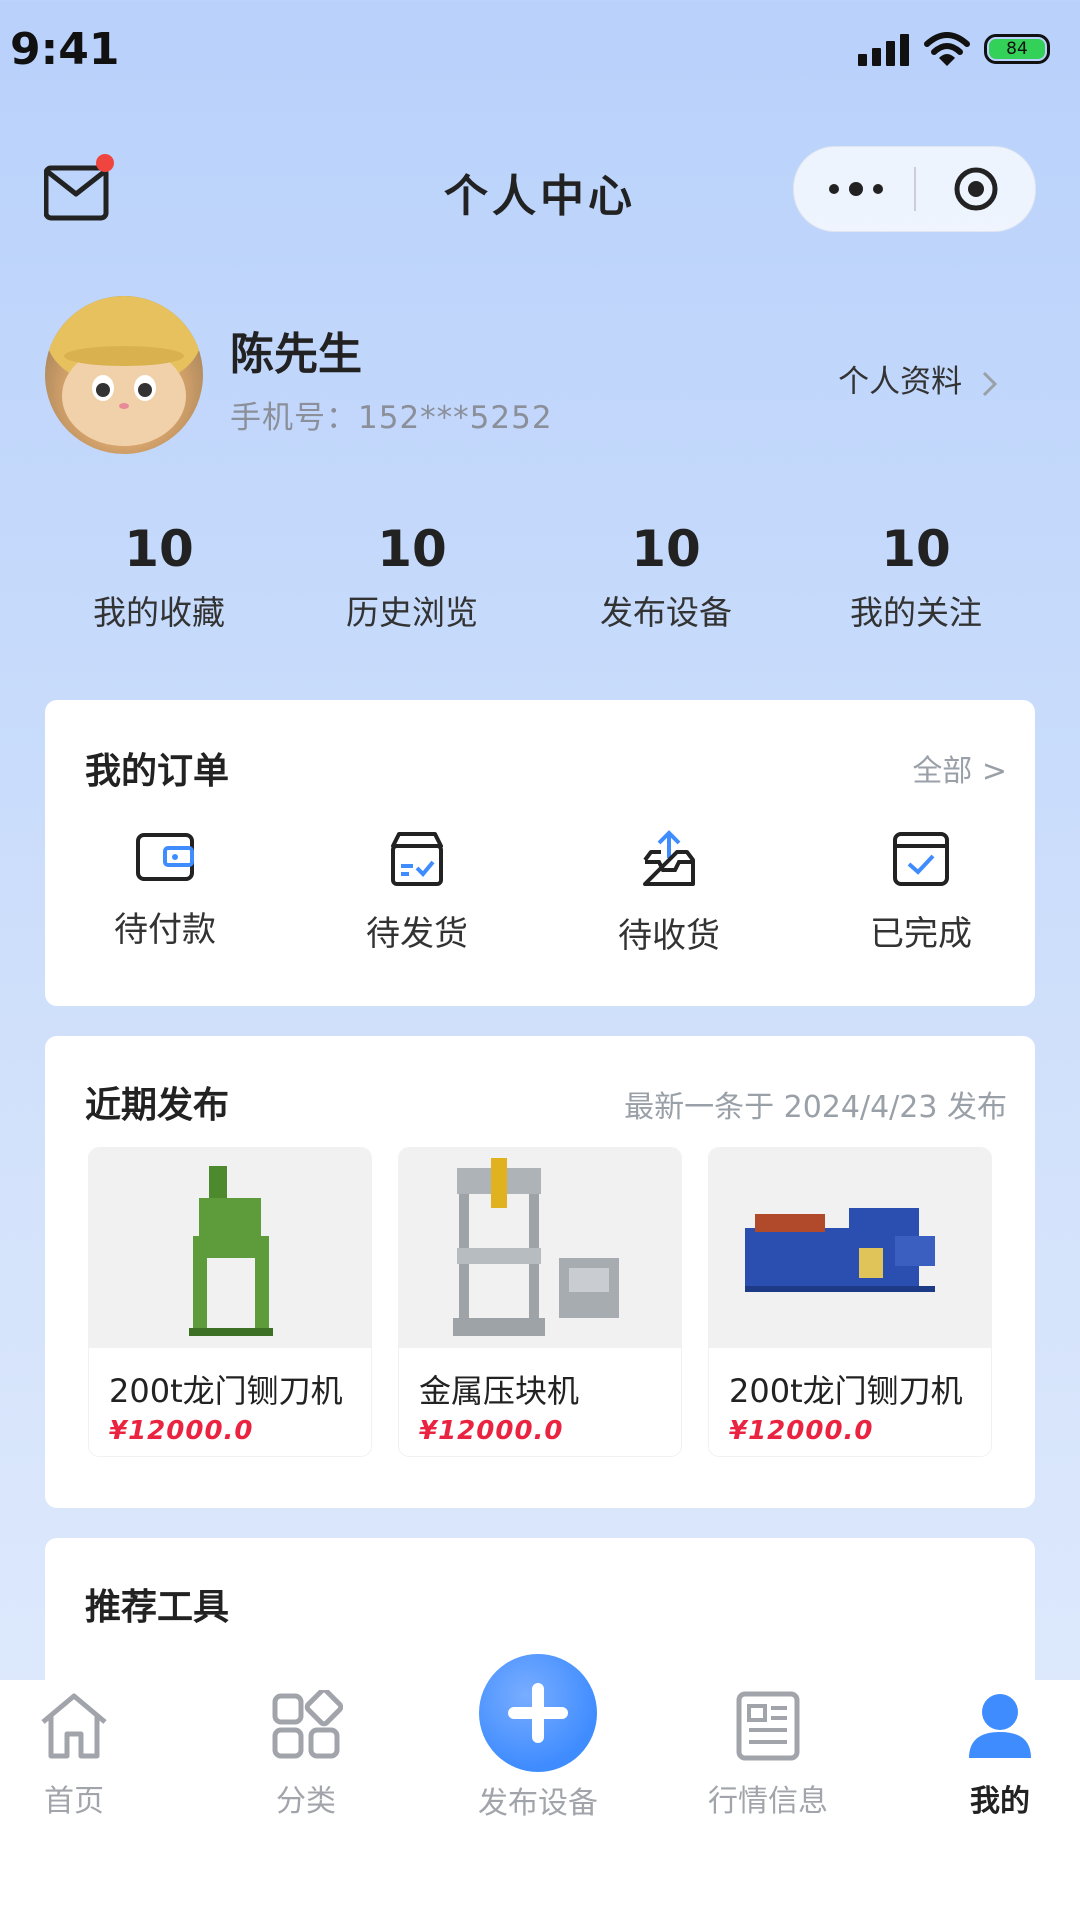 The image size is (1080, 1920). I want to click on more-dots-icon, so click(856, 189).